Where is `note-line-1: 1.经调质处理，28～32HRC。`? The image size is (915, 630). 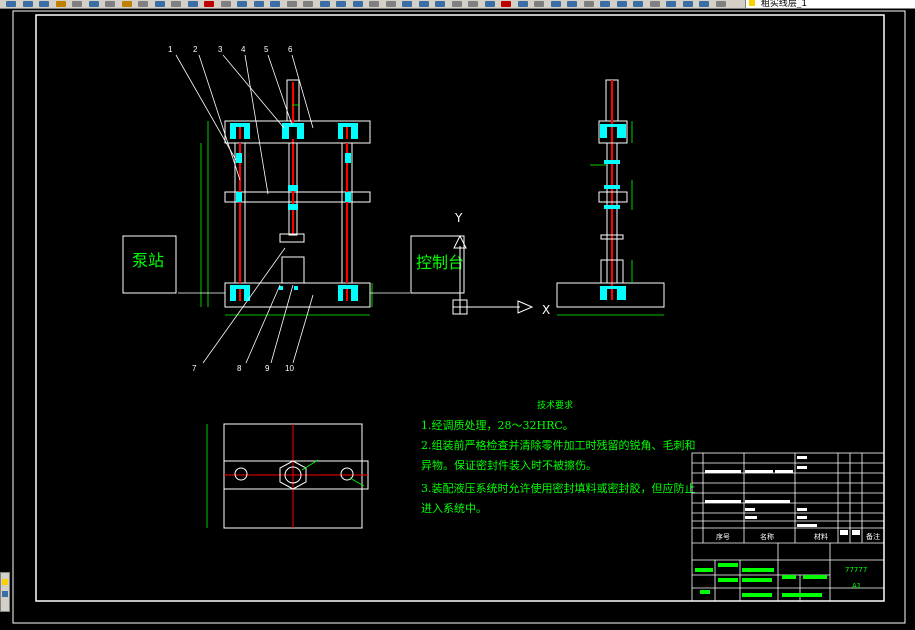
note-line-1: 1.经调质处理，28～32HRC。 is located at coordinates (497, 425).